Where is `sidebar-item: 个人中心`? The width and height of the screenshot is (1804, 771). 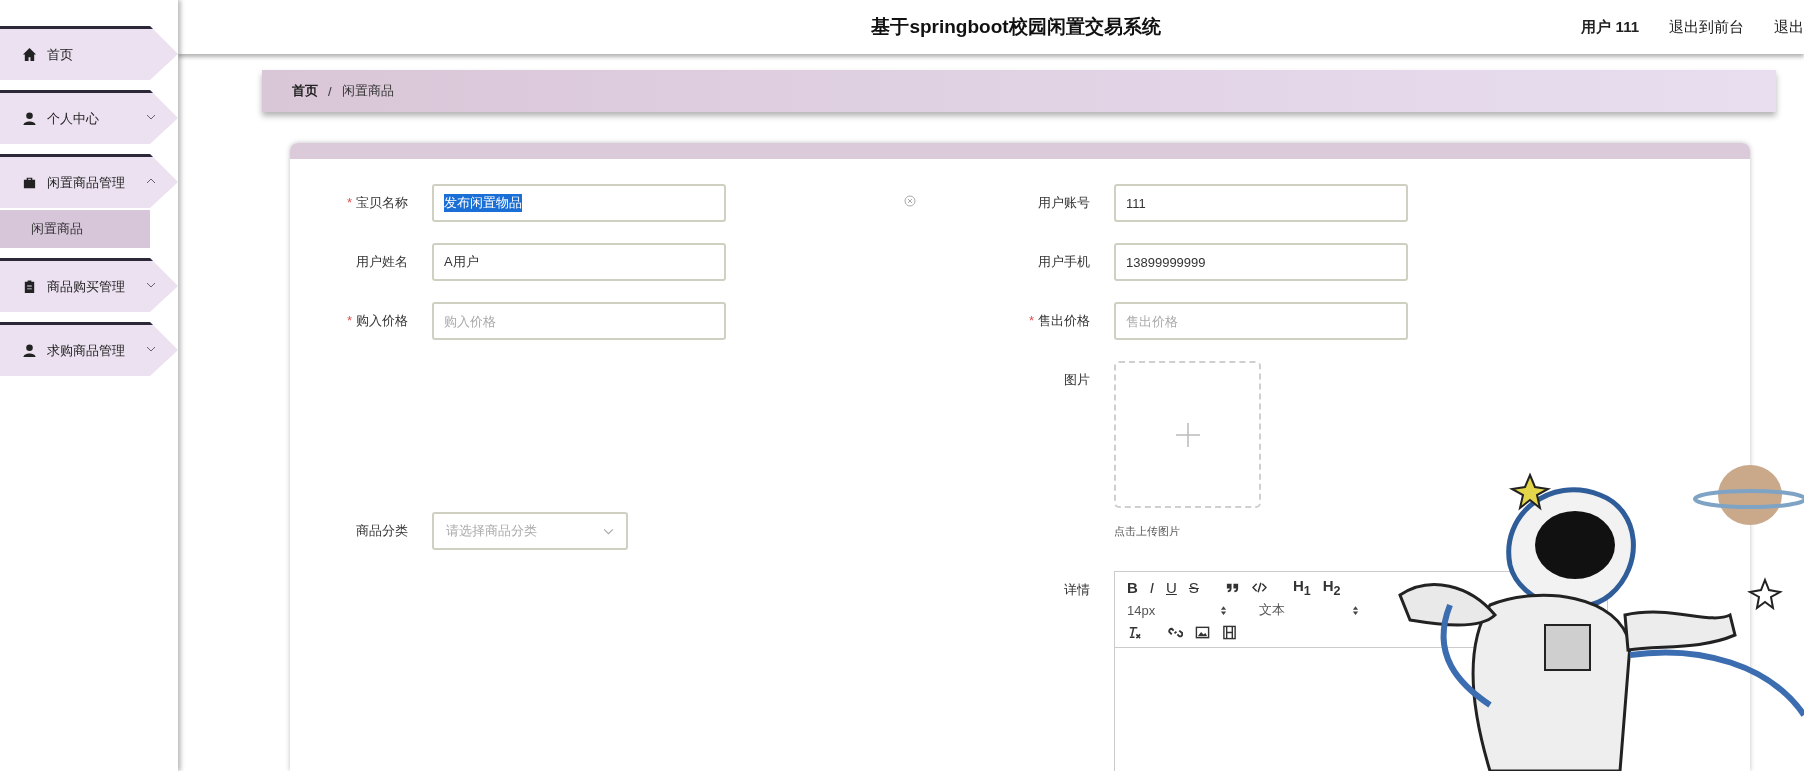 sidebar-item: 个人中心 is located at coordinates (89, 117).